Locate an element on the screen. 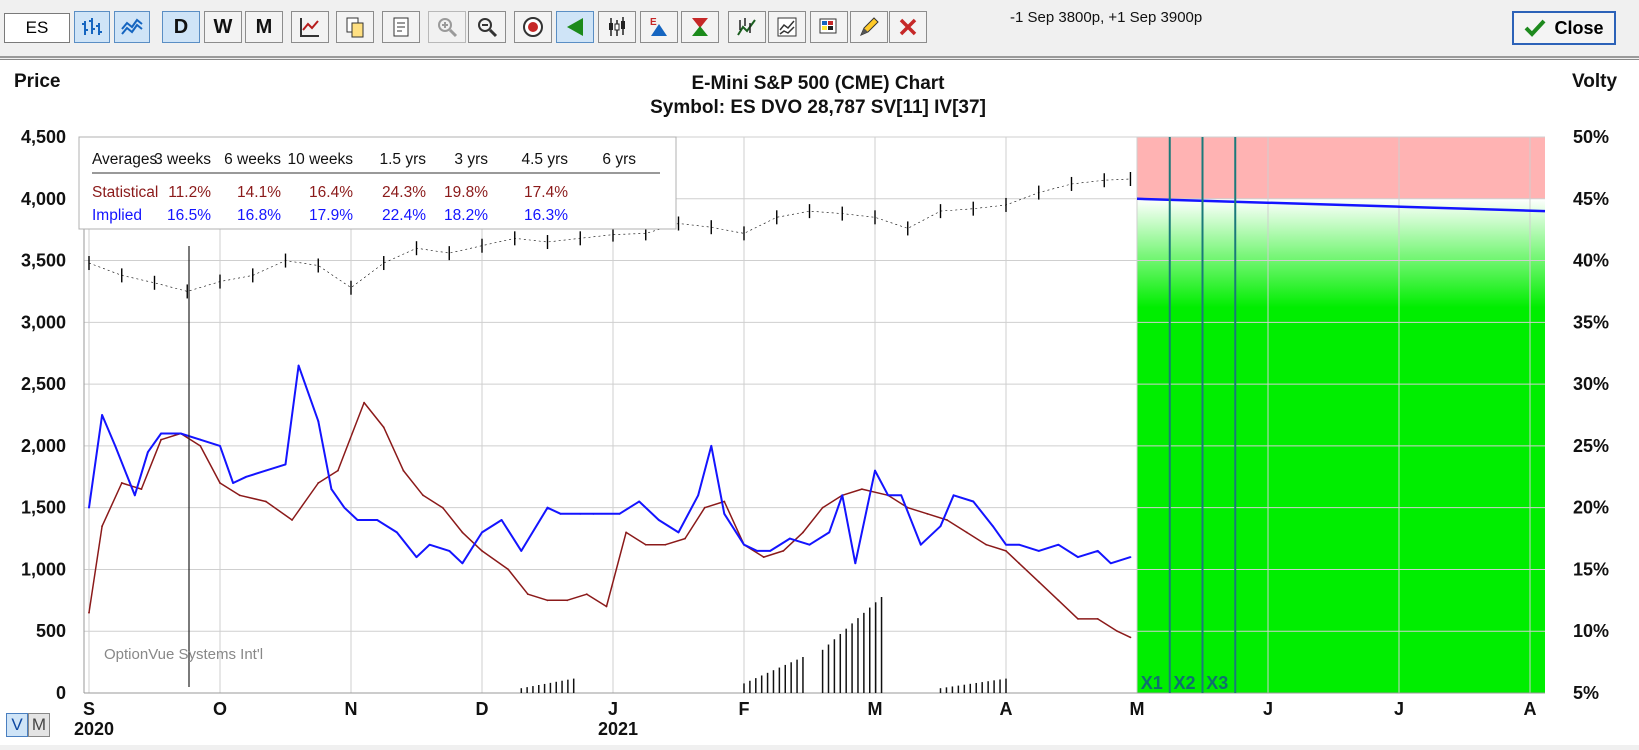 Image resolution: width=1639 pixels, height=750 pixels. right-tick-label: 25% is located at coordinates (1591, 446).